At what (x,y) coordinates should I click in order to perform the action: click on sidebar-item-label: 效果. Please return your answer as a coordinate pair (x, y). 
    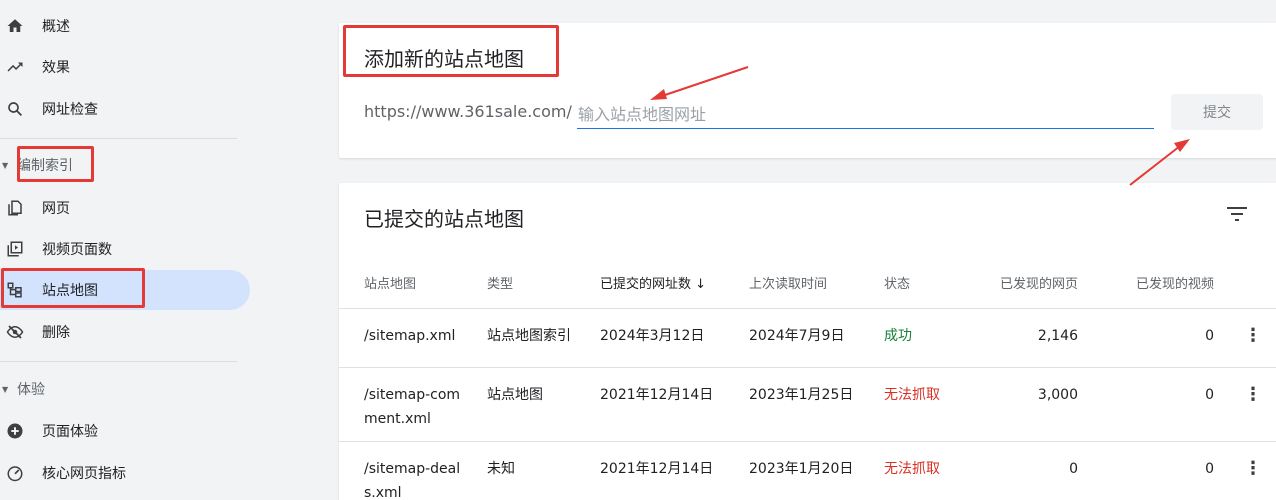
    Looking at the image, I should click on (56, 68).